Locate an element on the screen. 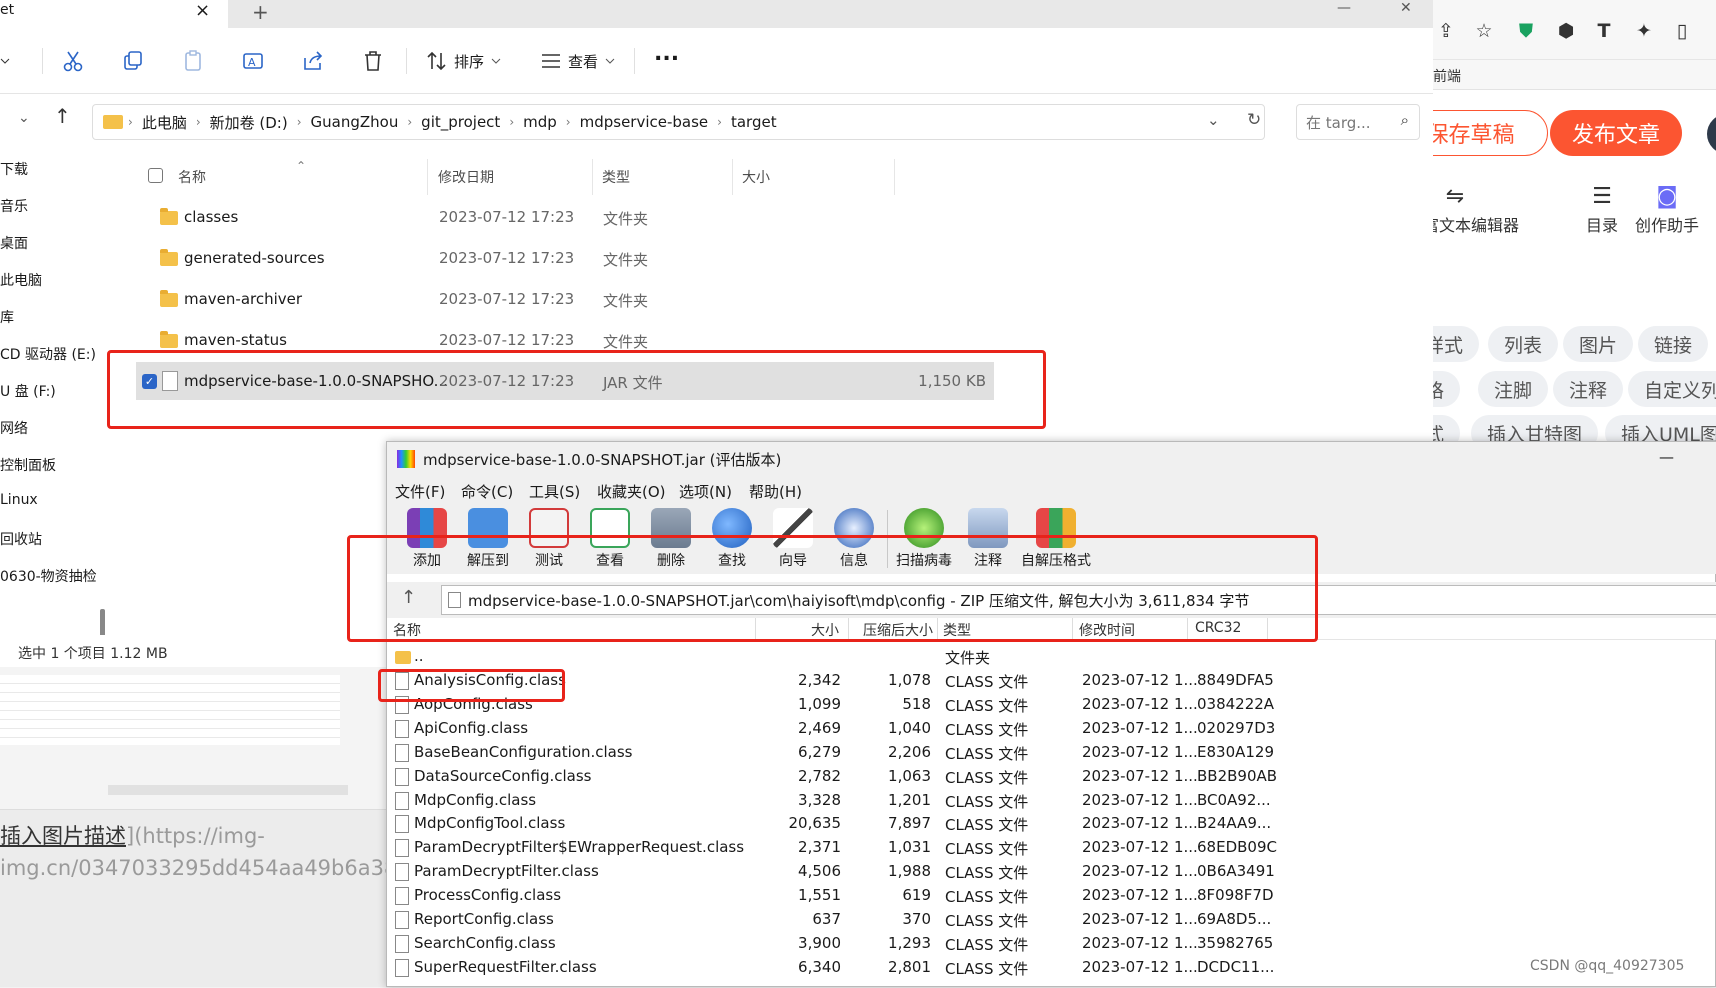  nav-scrollbar is located at coordinates (102, 622).